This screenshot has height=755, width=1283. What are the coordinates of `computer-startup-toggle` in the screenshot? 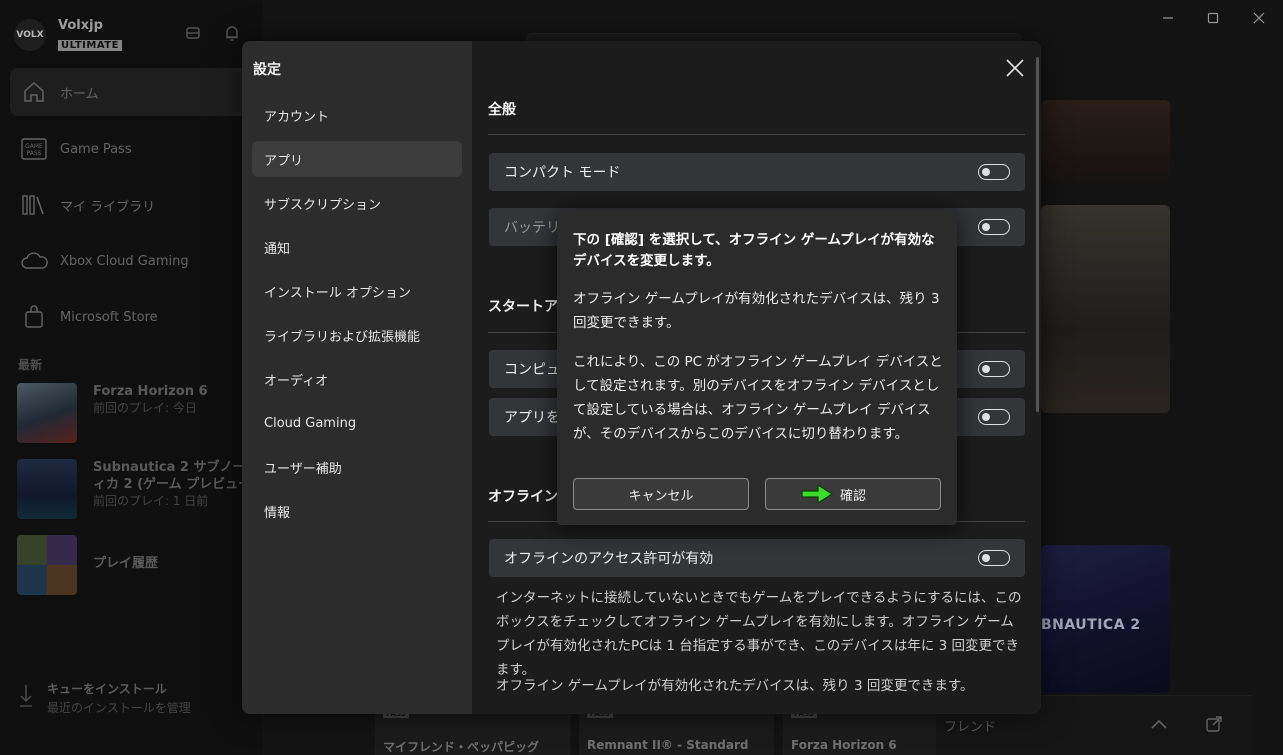 It's located at (994, 369).